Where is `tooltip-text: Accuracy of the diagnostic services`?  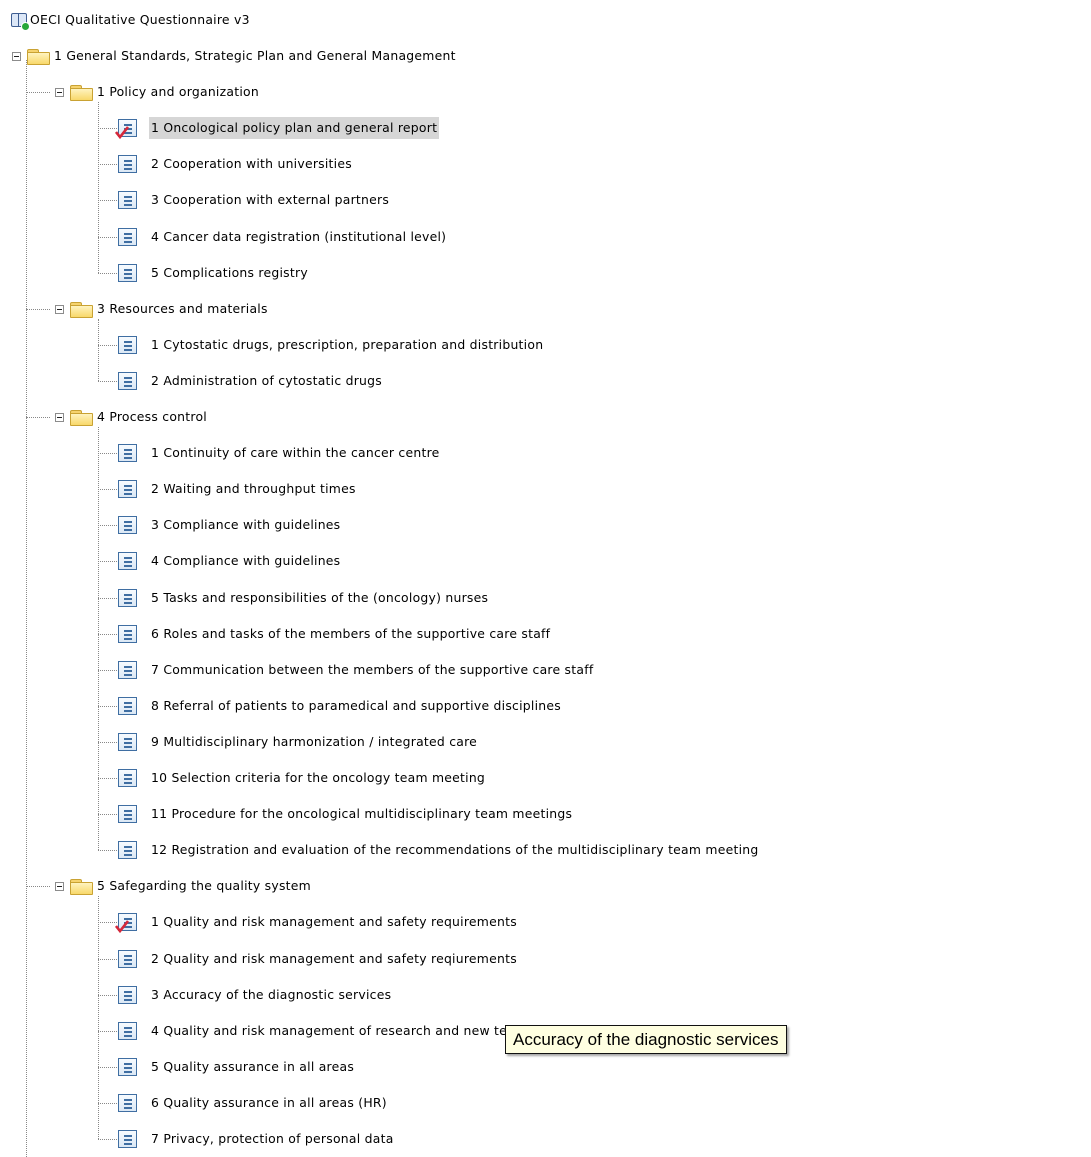
tooltip-text: Accuracy of the diagnostic services is located at coordinates (646, 1039).